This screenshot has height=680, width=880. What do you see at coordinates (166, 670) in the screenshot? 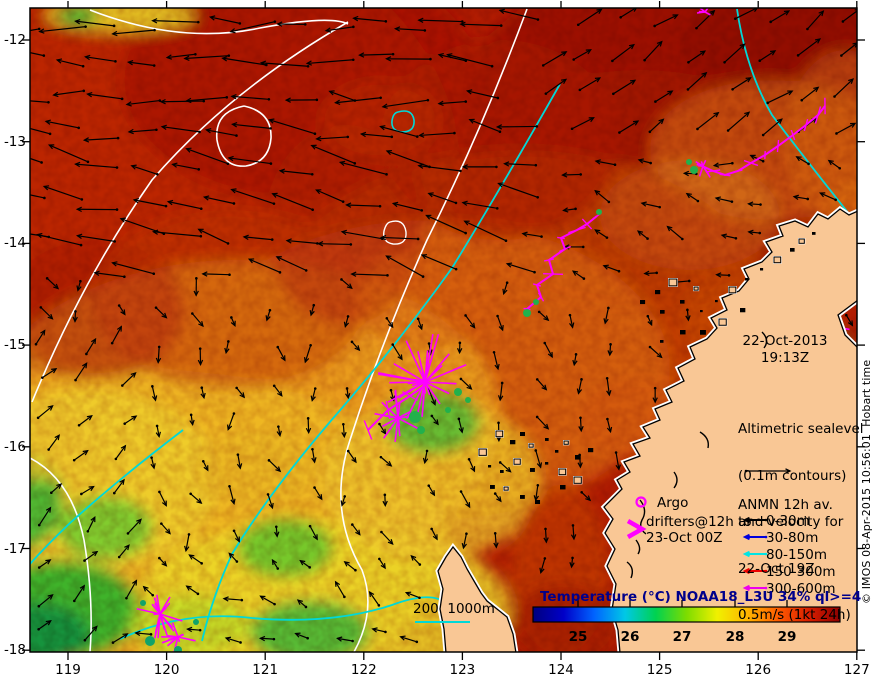
I see `x-axis-tick-label: 120` at bounding box center [166, 670].